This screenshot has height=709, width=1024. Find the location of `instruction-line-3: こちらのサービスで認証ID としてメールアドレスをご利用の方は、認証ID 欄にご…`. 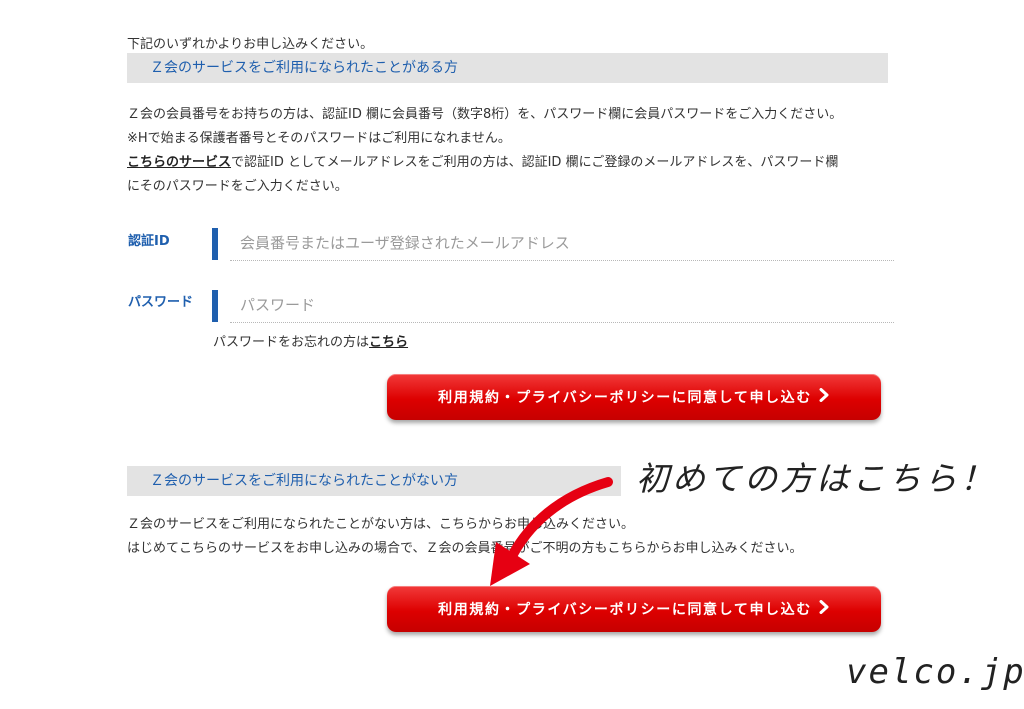

instruction-line-3: こちらのサービスで認証ID としてメールアドレスをご利用の方は、認証ID 欄にご… is located at coordinates (484, 163).